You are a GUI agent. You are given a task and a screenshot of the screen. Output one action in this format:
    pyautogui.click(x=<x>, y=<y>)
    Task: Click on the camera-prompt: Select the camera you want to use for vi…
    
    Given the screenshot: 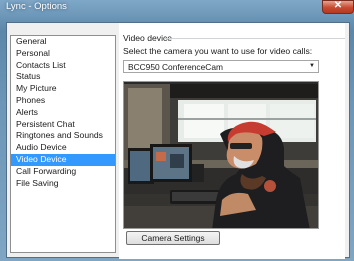 What is the action you would take?
    pyautogui.click(x=218, y=51)
    